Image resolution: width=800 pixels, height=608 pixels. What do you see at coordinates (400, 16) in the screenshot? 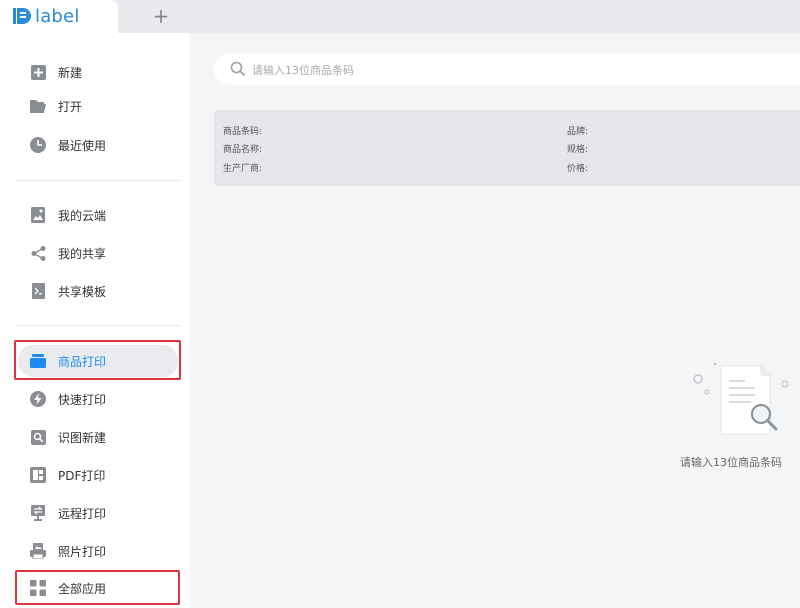
I see `tab-bar: label +` at bounding box center [400, 16].